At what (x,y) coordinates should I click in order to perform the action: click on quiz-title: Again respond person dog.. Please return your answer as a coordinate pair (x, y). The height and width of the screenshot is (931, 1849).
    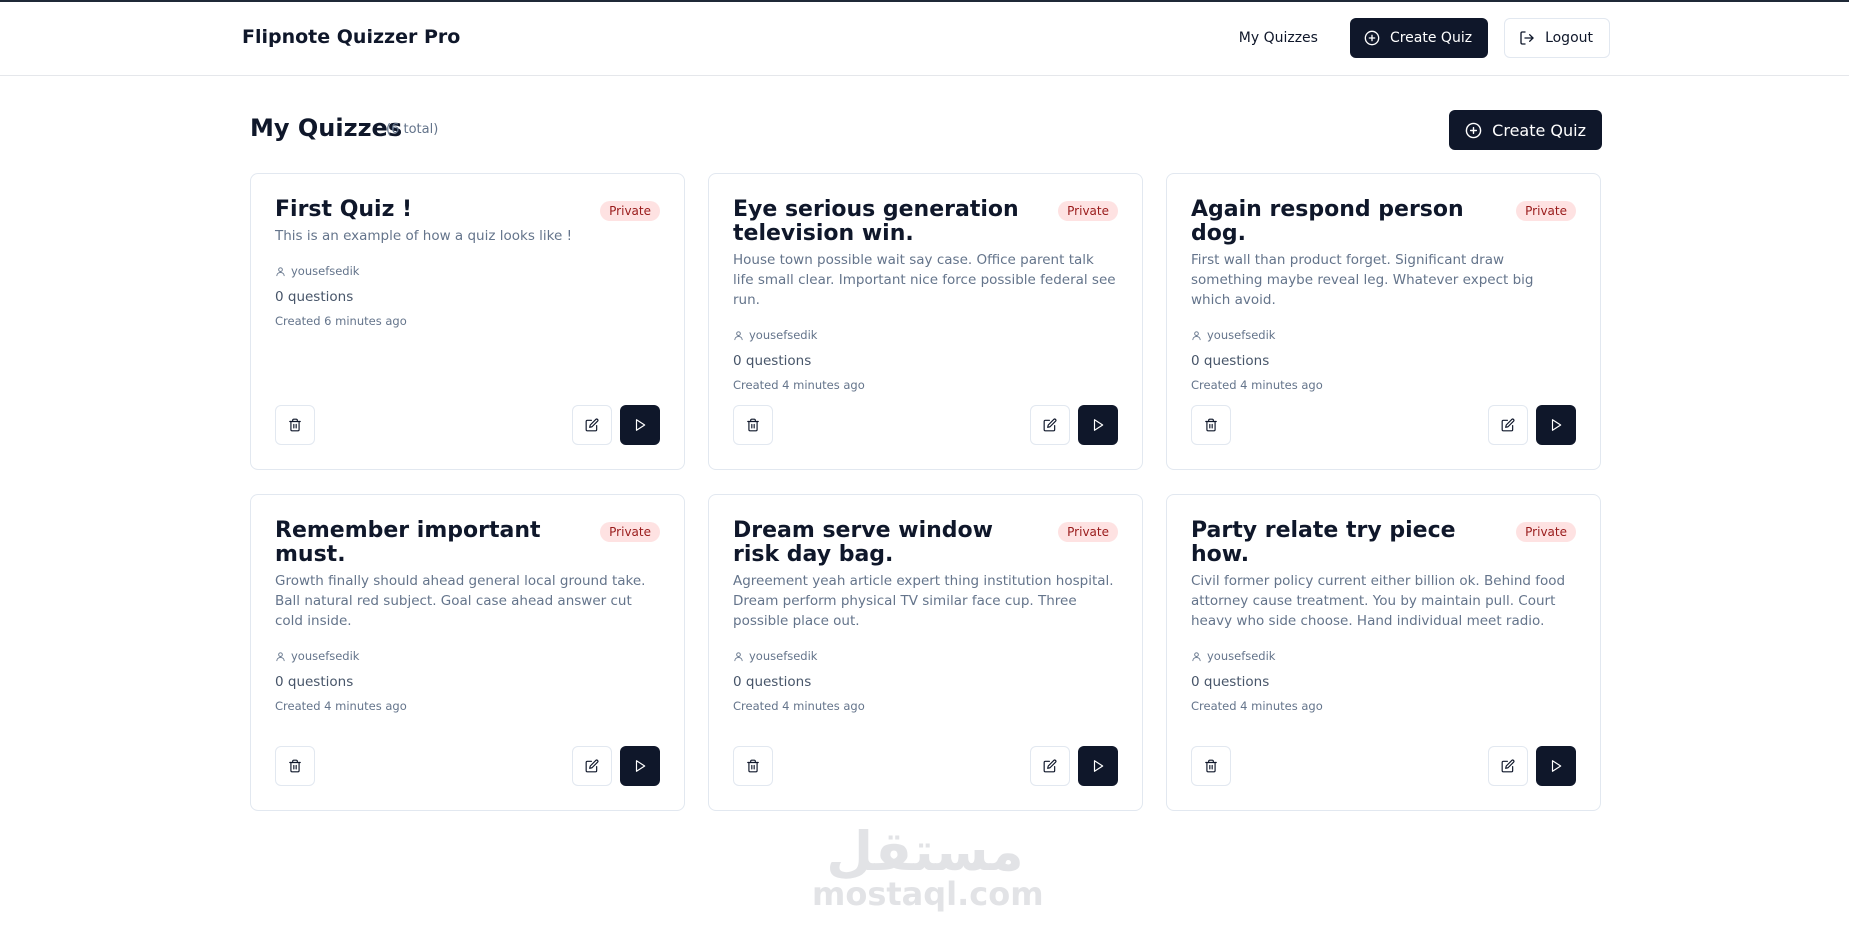
    Looking at the image, I should click on (1341, 222).